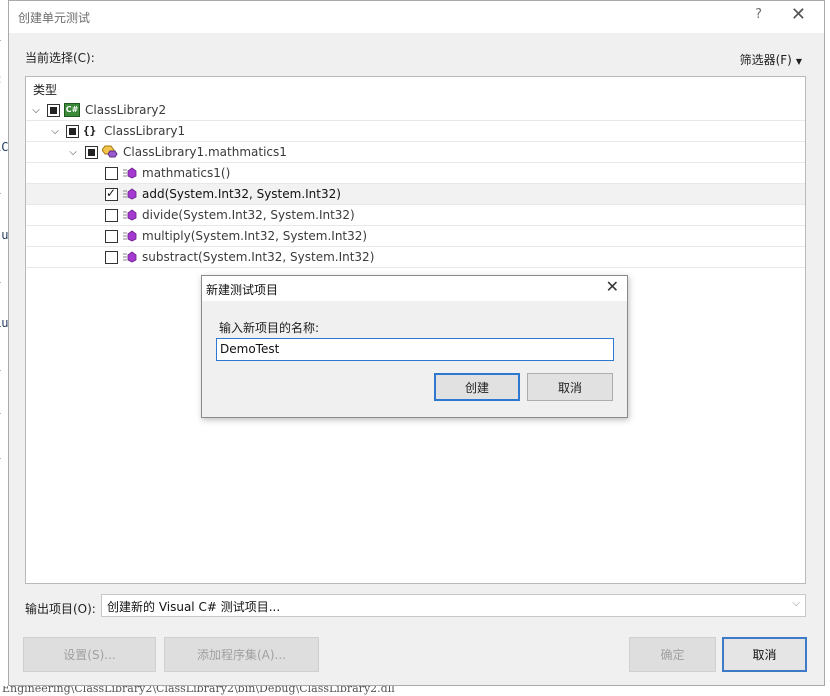  I want to click on current-selection-label: 当前选择(C):, so click(60, 58).